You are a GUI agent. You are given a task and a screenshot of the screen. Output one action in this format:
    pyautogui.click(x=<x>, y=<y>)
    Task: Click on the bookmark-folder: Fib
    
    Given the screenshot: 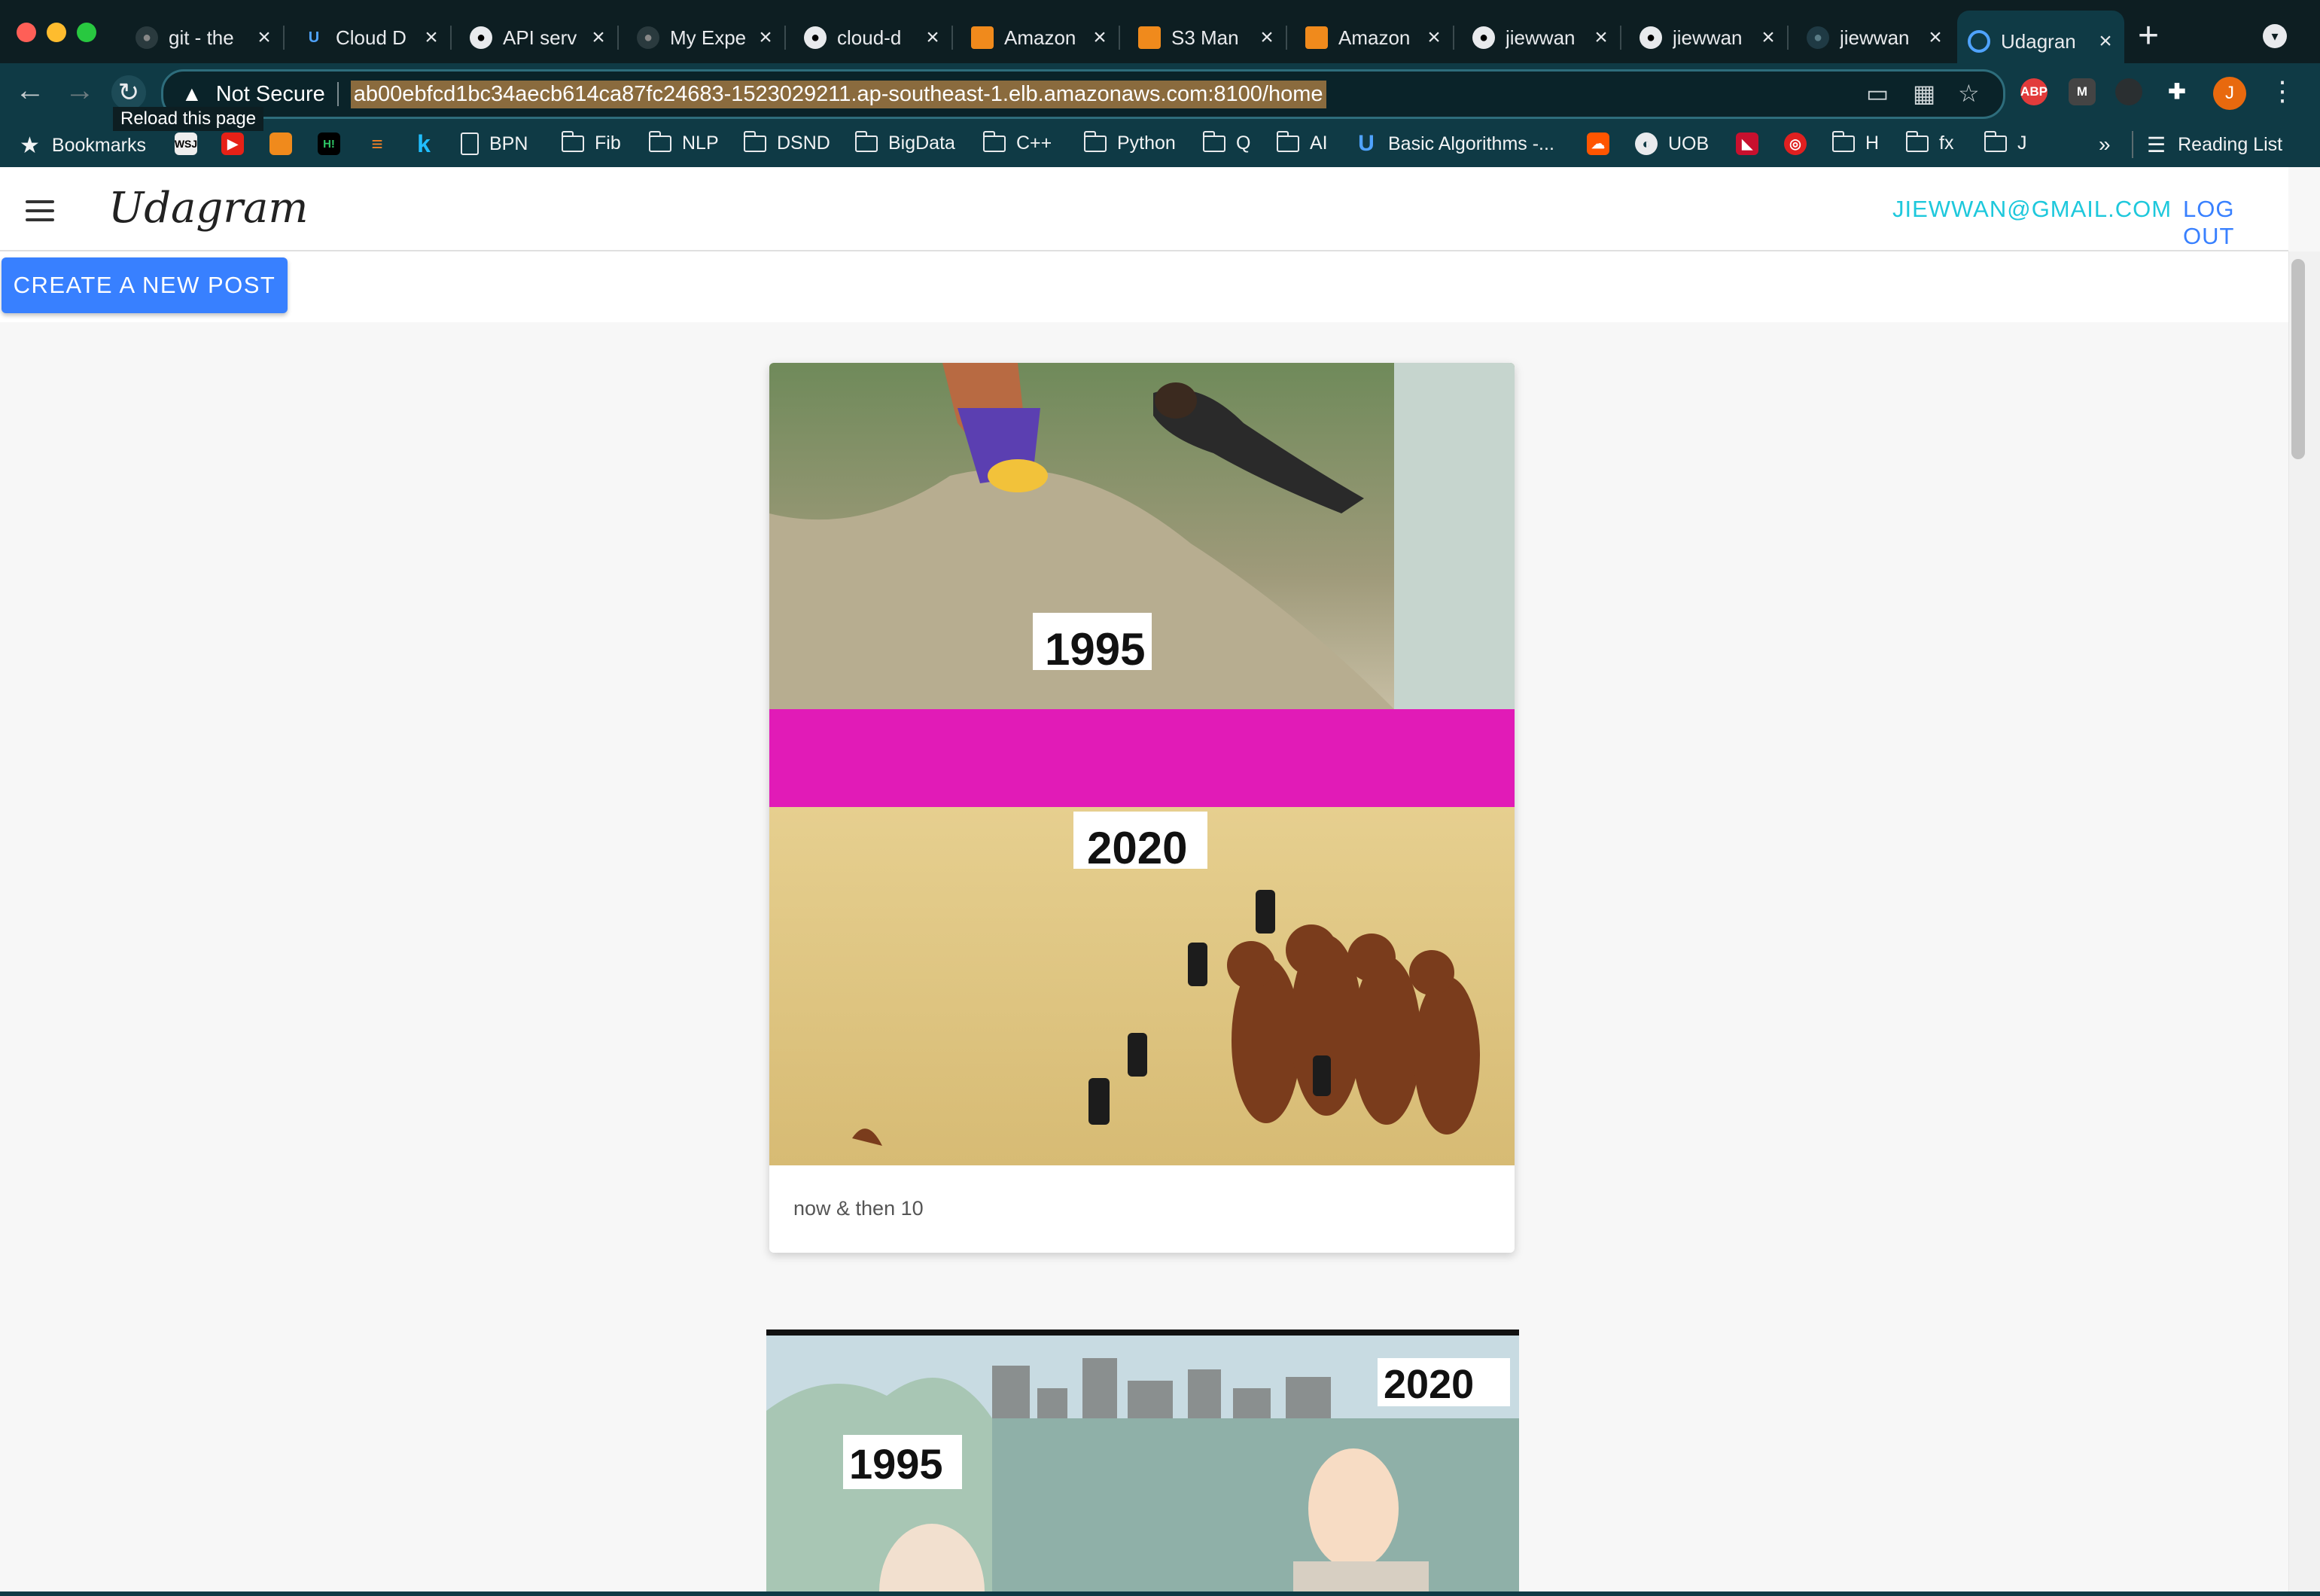 What is the action you would take?
    pyautogui.click(x=591, y=142)
    